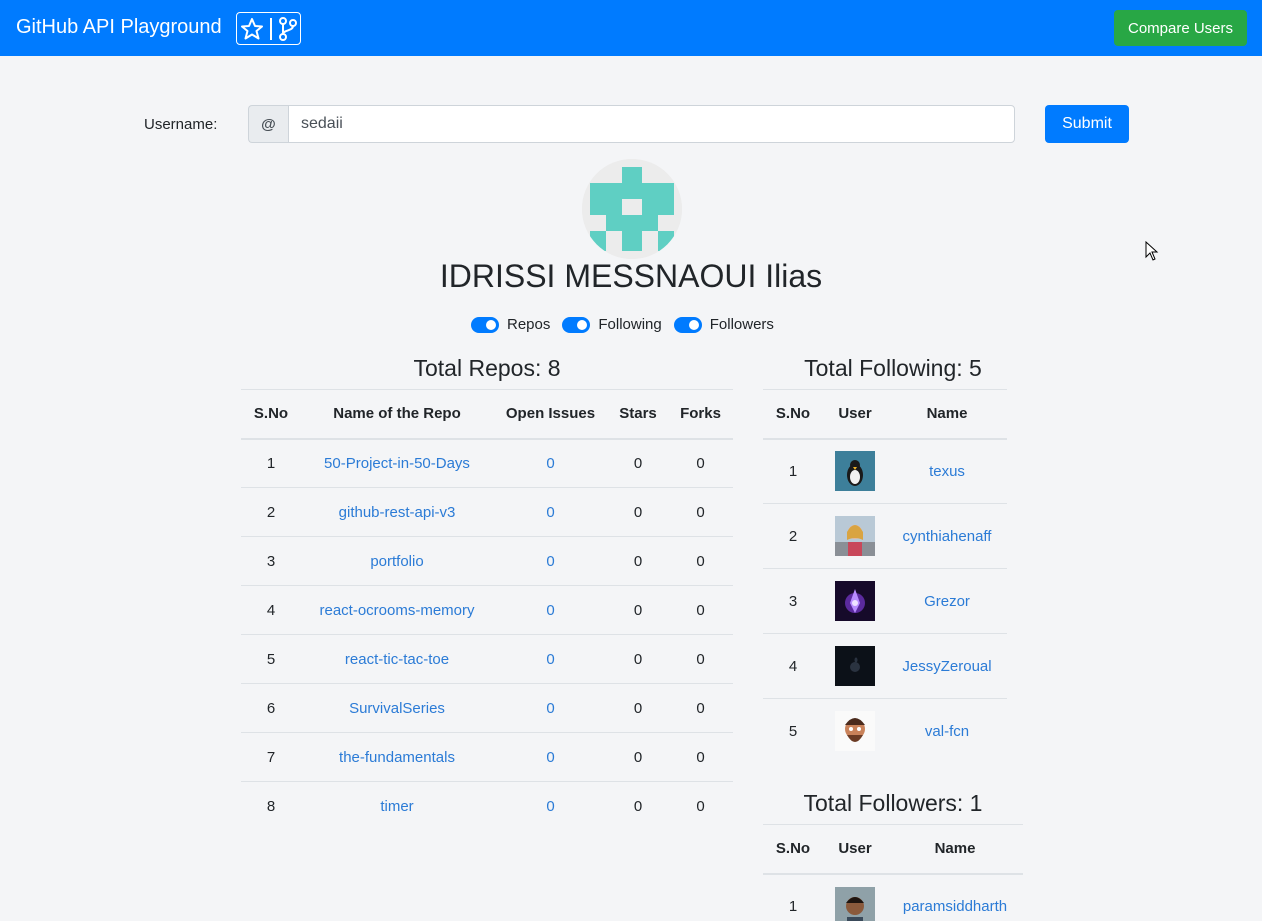 The height and width of the screenshot is (921, 1262). I want to click on sno-cell: 7, so click(271, 757).